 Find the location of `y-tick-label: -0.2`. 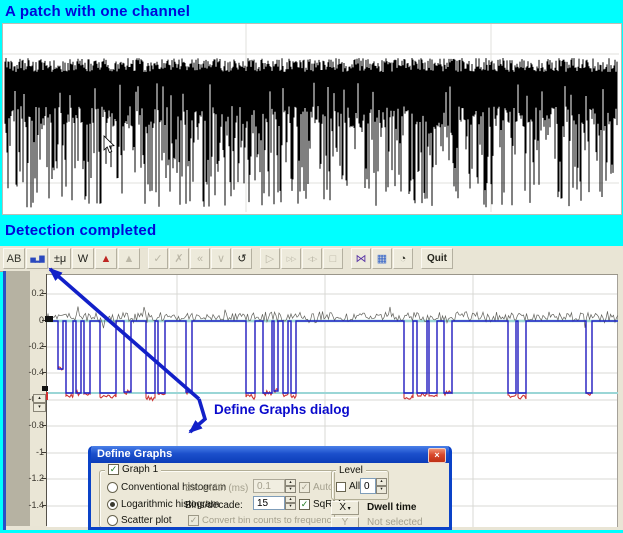

y-tick-label: -0.2 is located at coordinates (36, 346).